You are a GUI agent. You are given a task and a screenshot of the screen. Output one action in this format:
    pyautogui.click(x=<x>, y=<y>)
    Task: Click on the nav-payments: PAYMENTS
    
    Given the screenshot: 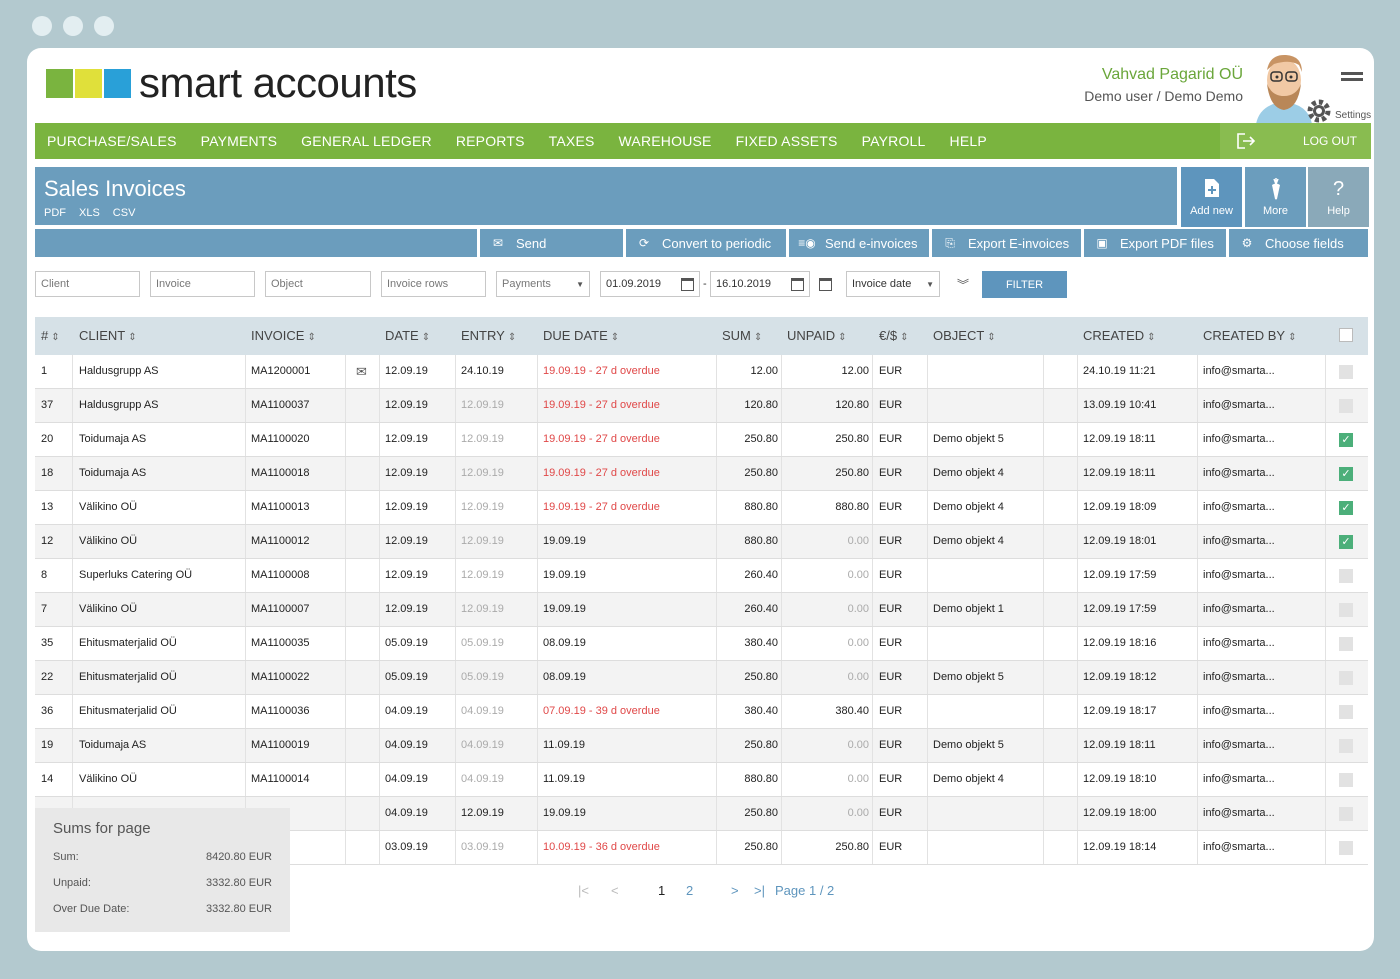 What is the action you would take?
    pyautogui.click(x=239, y=141)
    